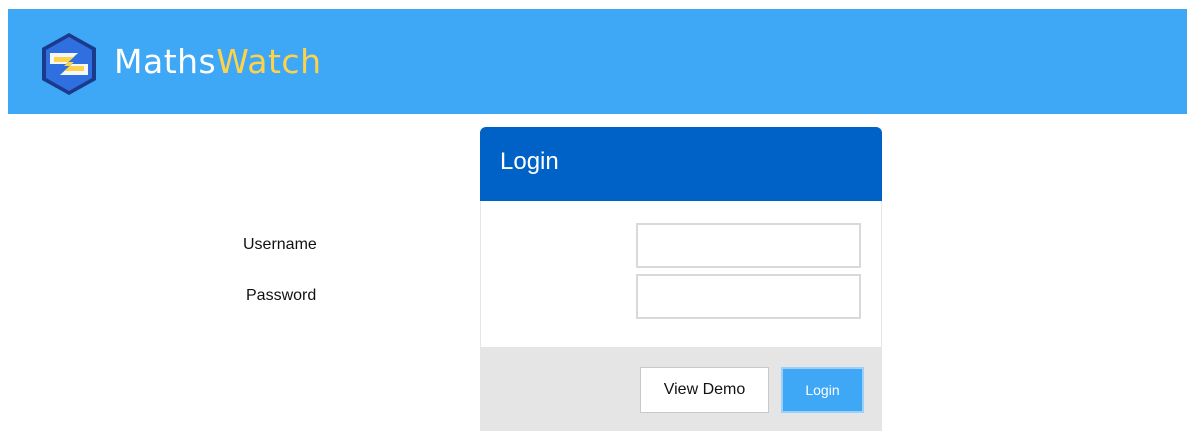 Image resolution: width=1187 pixels, height=431 pixels. What do you see at coordinates (69, 64) in the screenshot?
I see `mathswatch-logo-icon` at bounding box center [69, 64].